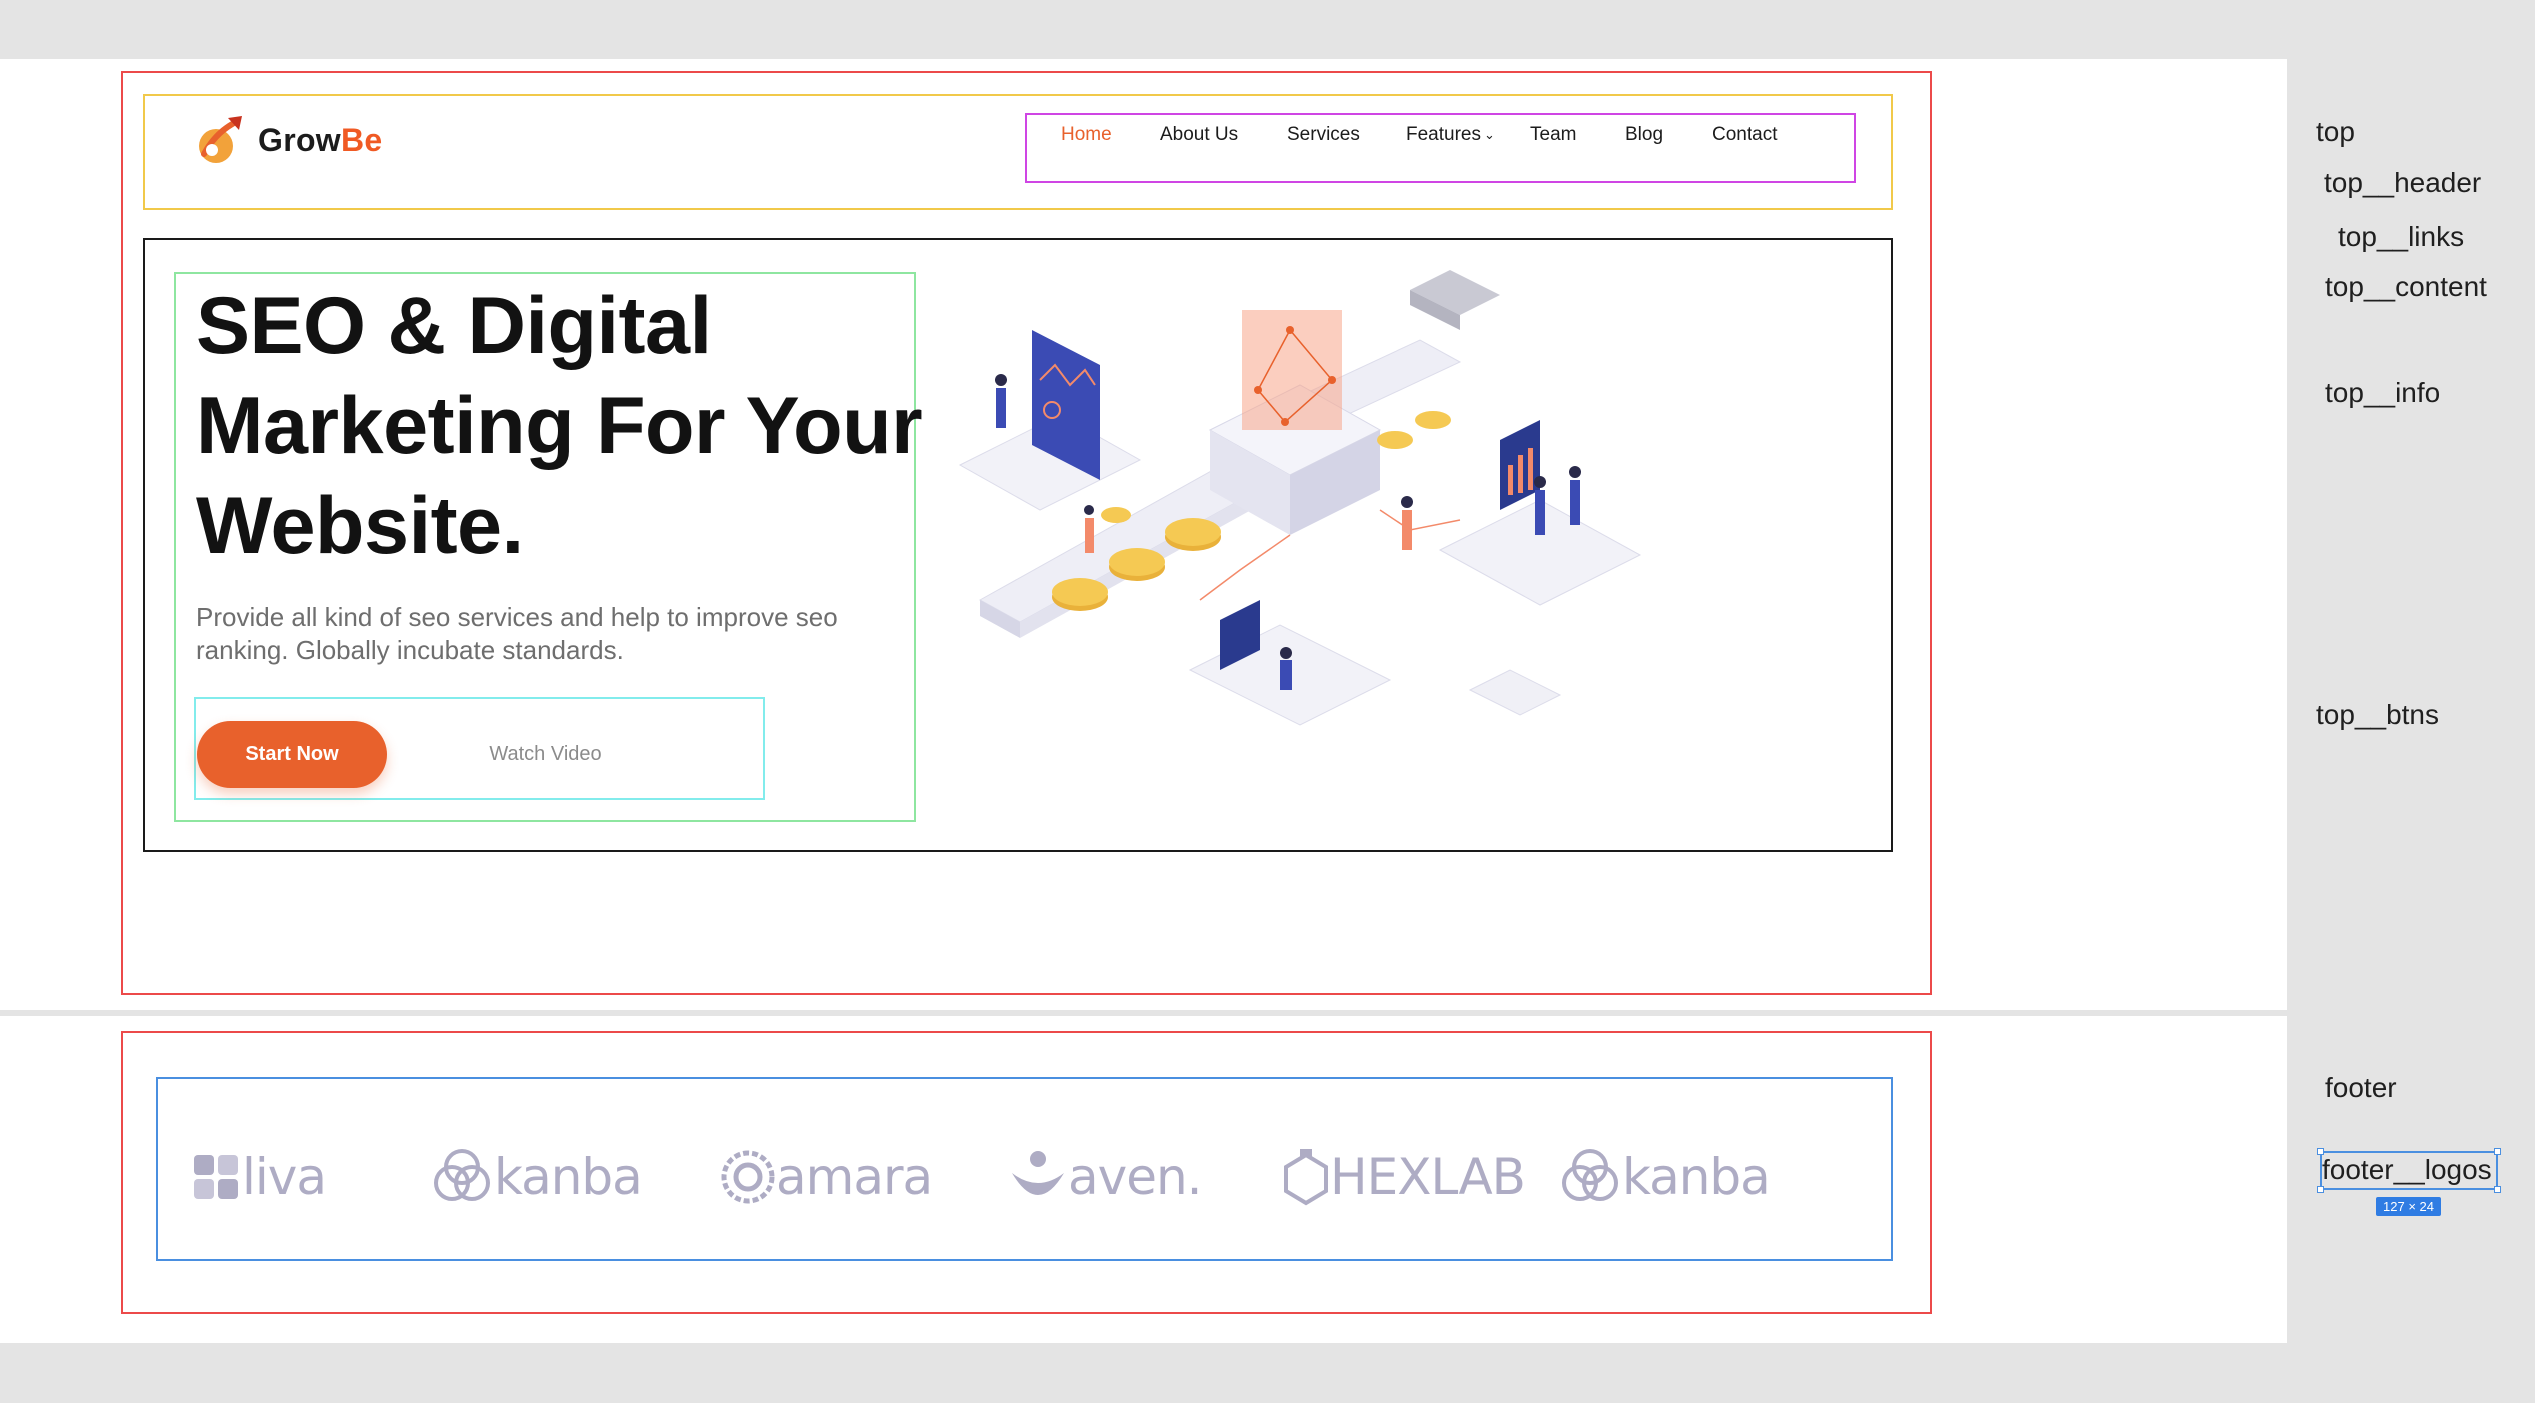  Describe the element at coordinates (216, 1177) in the screenshot. I see `liva-logo-icon` at that location.